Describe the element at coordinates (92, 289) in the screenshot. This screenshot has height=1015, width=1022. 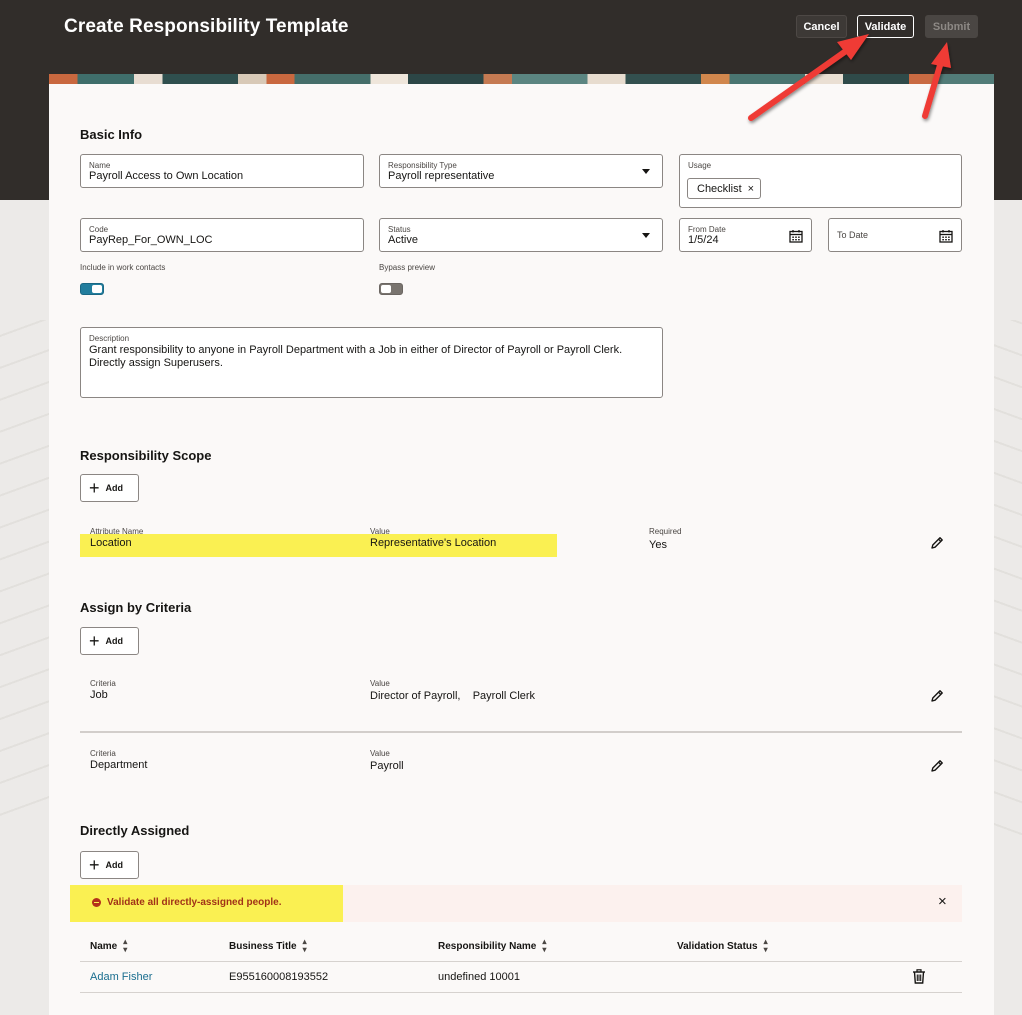
I see `include-work-contacts-toggle` at that location.